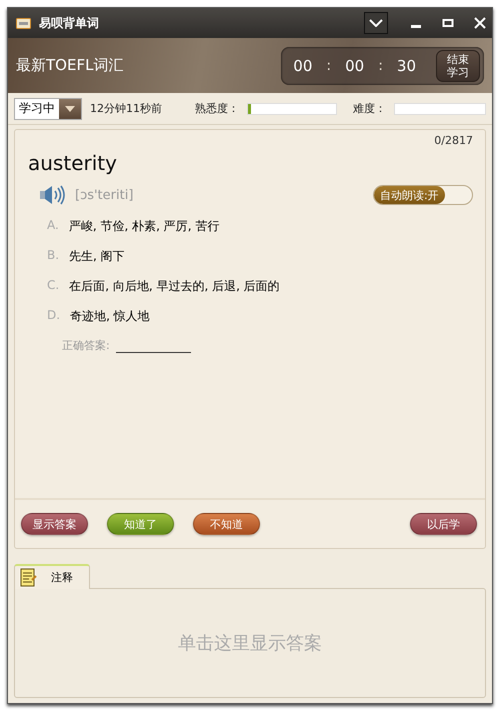  I want to click on later-button: 以后学, so click(443, 524).